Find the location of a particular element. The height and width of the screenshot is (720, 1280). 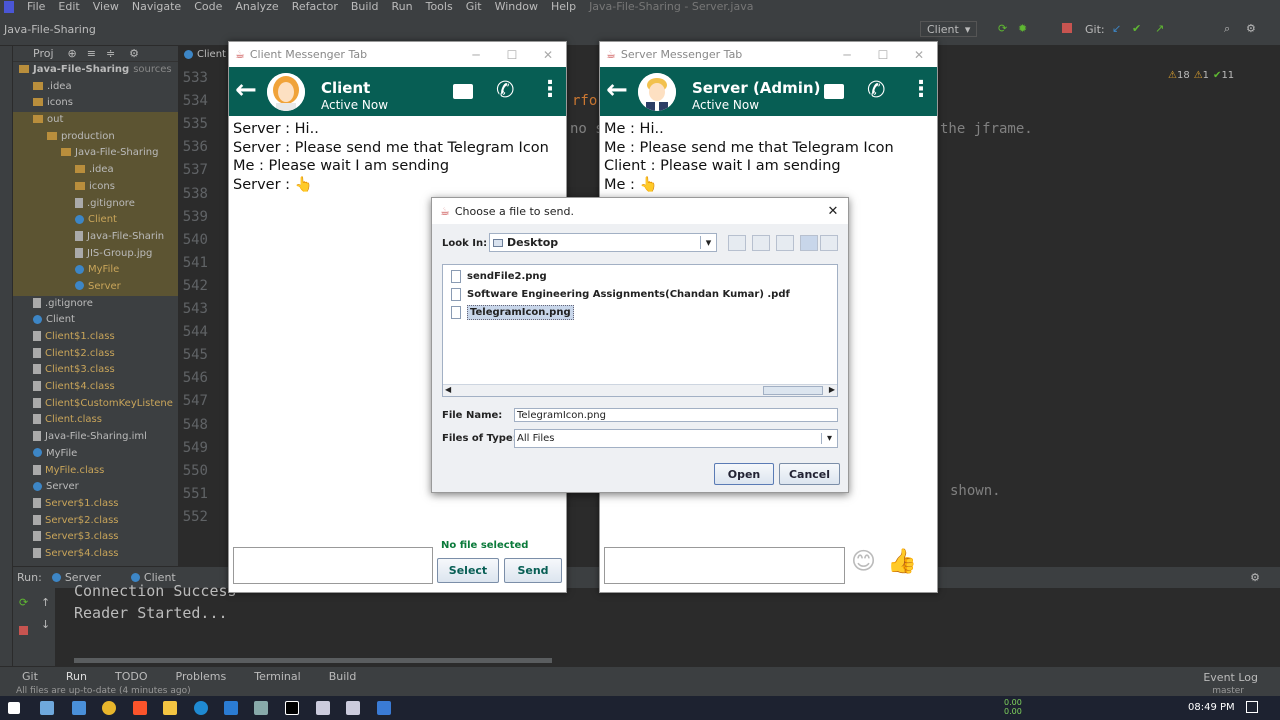

project-panel-title: Proj is located at coordinates (43, 53).